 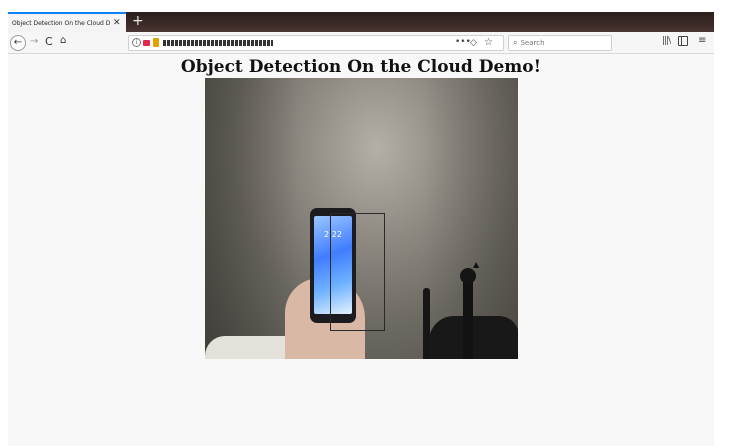 I want to click on hamburger-menu-icon: ≡, so click(x=702, y=40).